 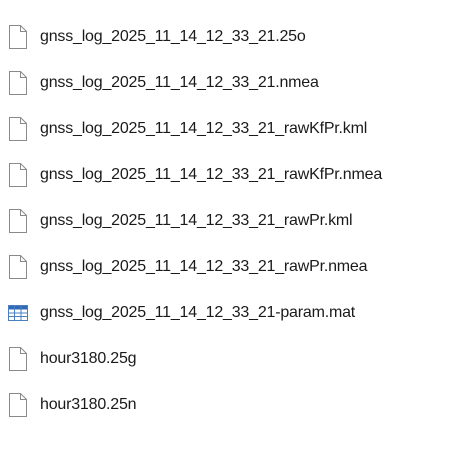 I want to click on file-item: gnss_log_2025_11_14_12_33_21-param.mat, so click(x=233, y=313).